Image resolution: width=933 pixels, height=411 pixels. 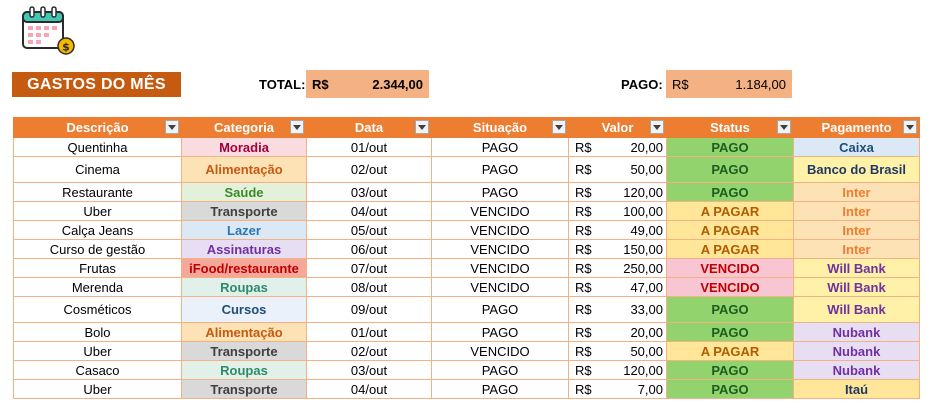 I want to click on cell-valor: R$ 33,00, so click(x=617, y=309).